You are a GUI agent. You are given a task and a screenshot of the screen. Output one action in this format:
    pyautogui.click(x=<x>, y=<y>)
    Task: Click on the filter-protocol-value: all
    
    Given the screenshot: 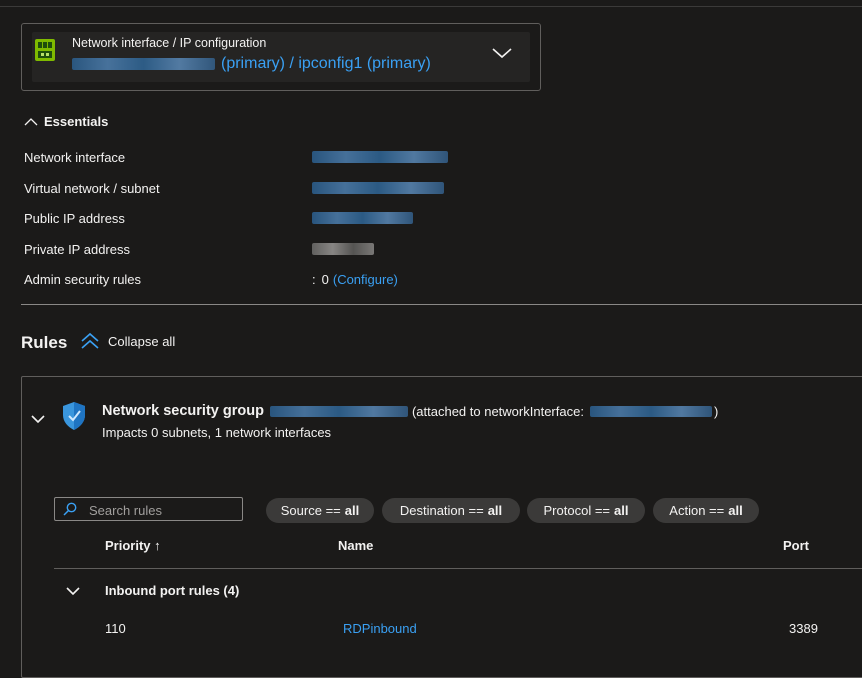 What is the action you would take?
    pyautogui.click(x=621, y=510)
    